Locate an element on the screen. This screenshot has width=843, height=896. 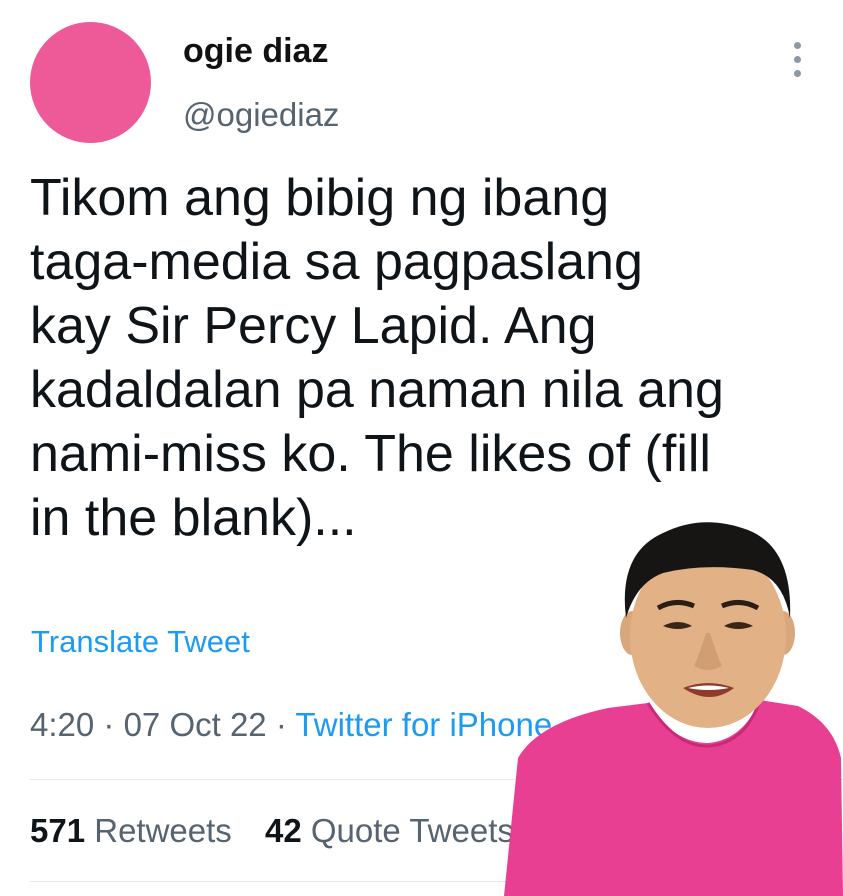
translate-tweet-link: Translate Tweet is located at coordinates (140, 642).